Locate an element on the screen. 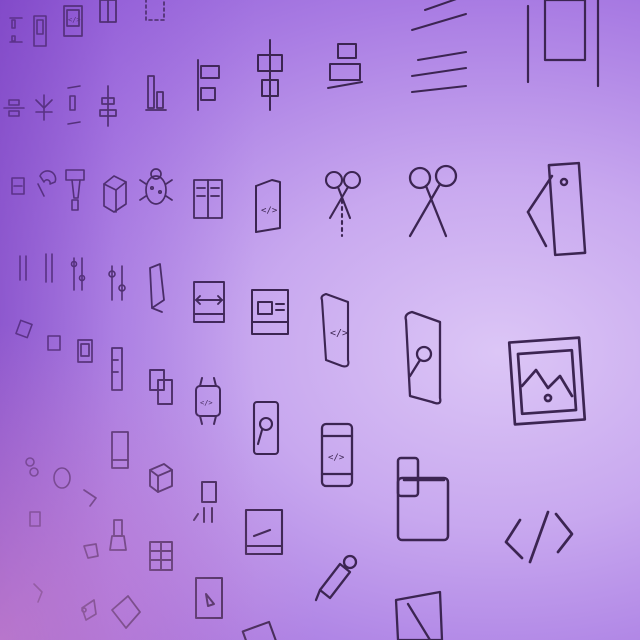 The width and height of the screenshot is (640, 640). layout-window-icon is located at coordinates (270, 312).